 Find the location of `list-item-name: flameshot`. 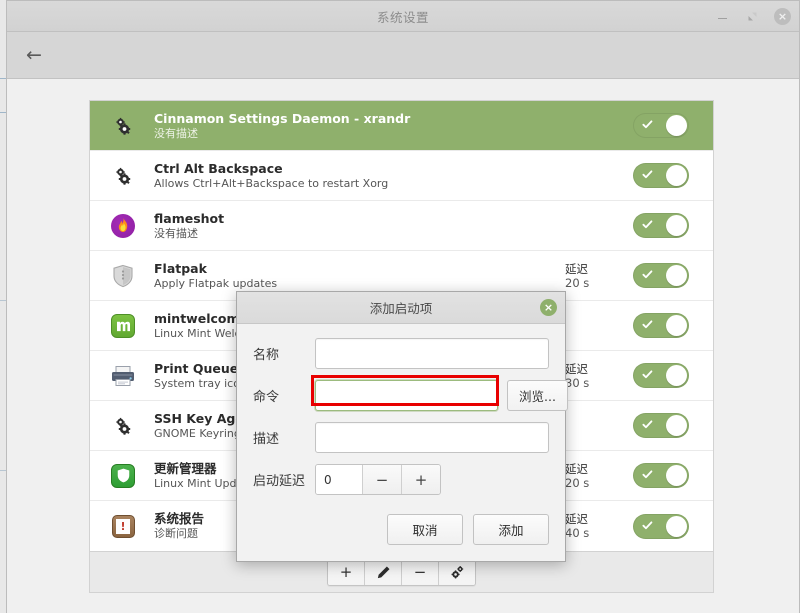

list-item-name: flameshot is located at coordinates (189, 218).